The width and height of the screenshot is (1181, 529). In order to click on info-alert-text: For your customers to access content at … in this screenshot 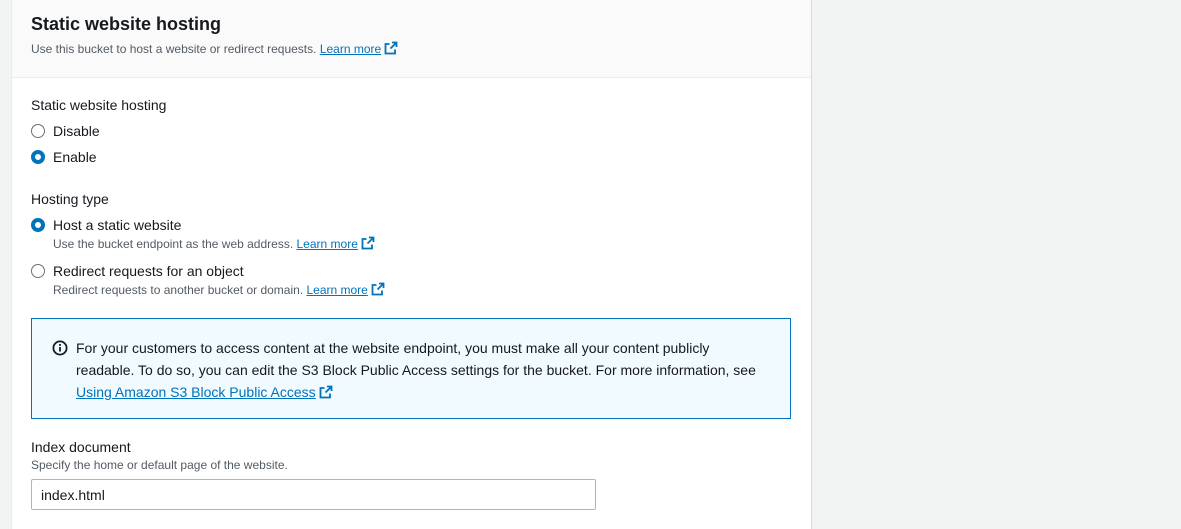, I will do `click(421, 370)`.